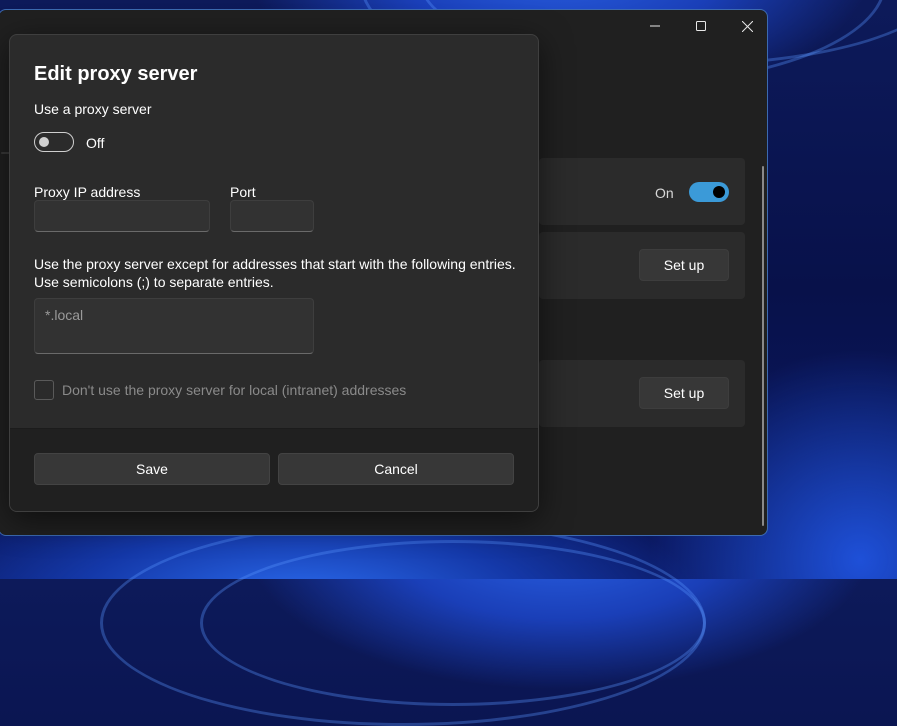  What do you see at coordinates (154, 282) in the screenshot?
I see `exceptions-description-line2: Use semicolons (;) to separate entries.` at bounding box center [154, 282].